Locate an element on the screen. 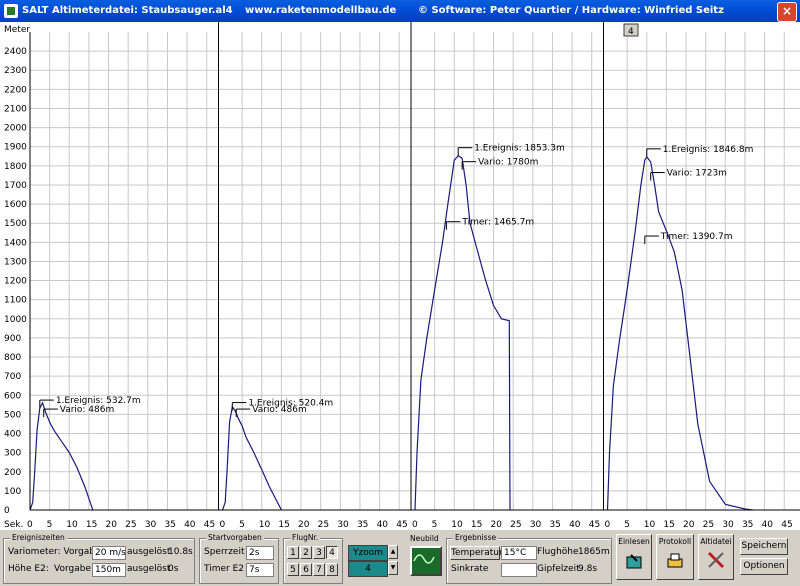 Image resolution: width=800 pixels, height=586 pixels. import-icon is located at coordinates (634, 561).